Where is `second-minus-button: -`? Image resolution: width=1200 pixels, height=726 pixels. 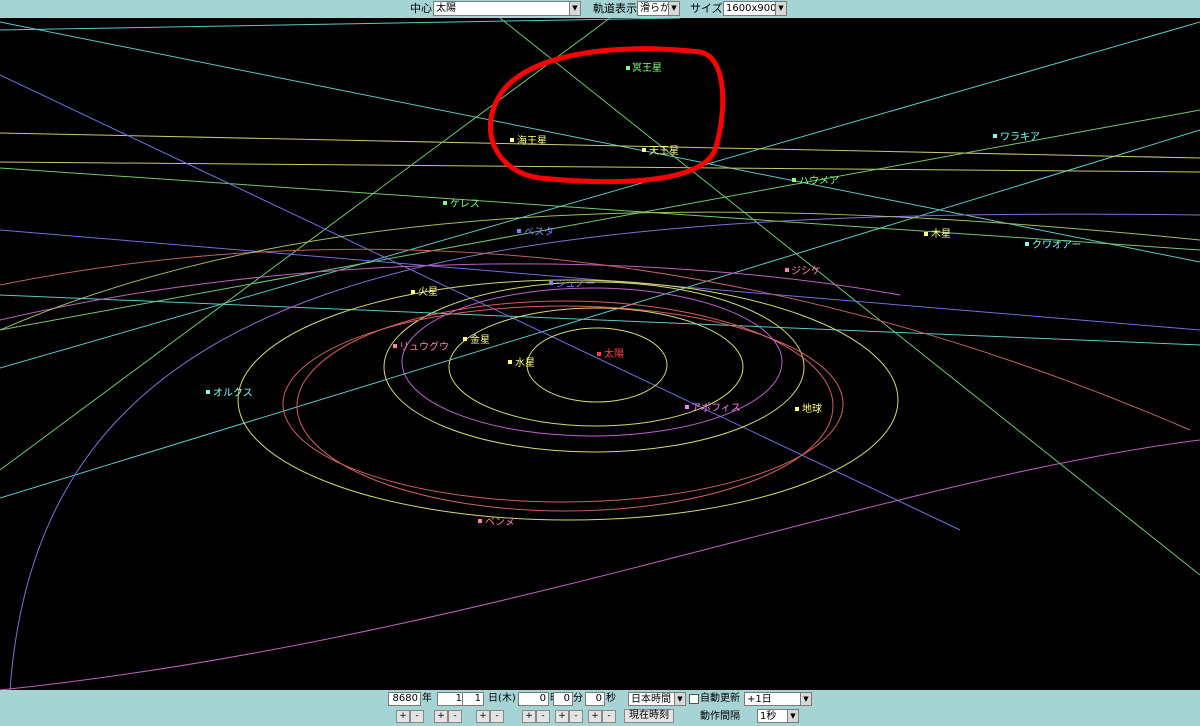 second-minus-button: - is located at coordinates (609, 716).